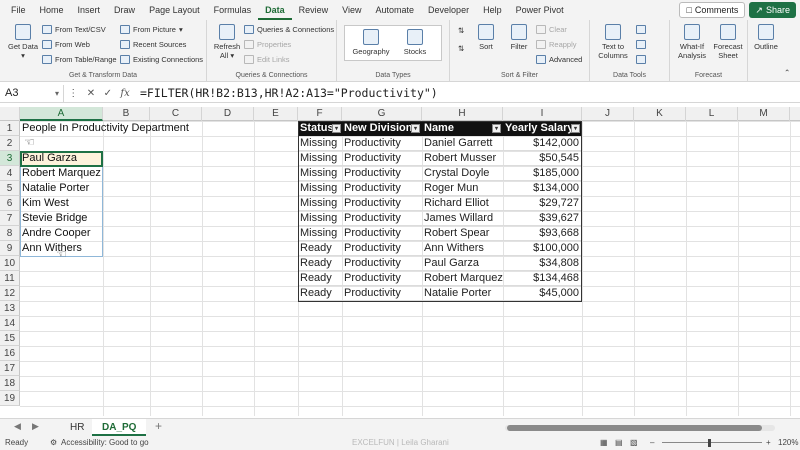 This screenshot has width=800, height=450. Describe the element at coordinates (351, 10) in the screenshot. I see `menu-tab-view: View` at that location.